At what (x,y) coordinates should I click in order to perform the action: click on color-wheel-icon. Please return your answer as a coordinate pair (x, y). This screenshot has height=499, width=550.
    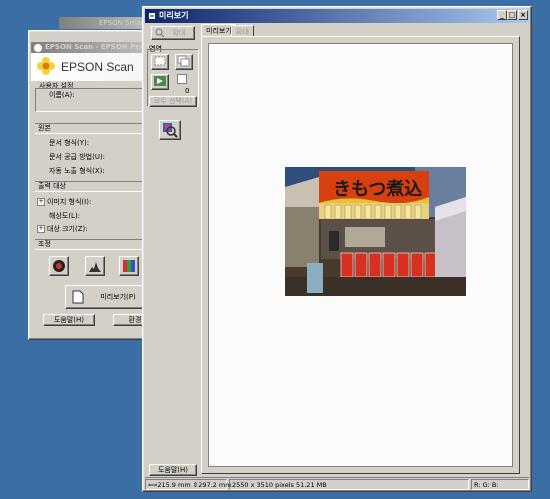
    Looking at the image, I should click on (59, 266).